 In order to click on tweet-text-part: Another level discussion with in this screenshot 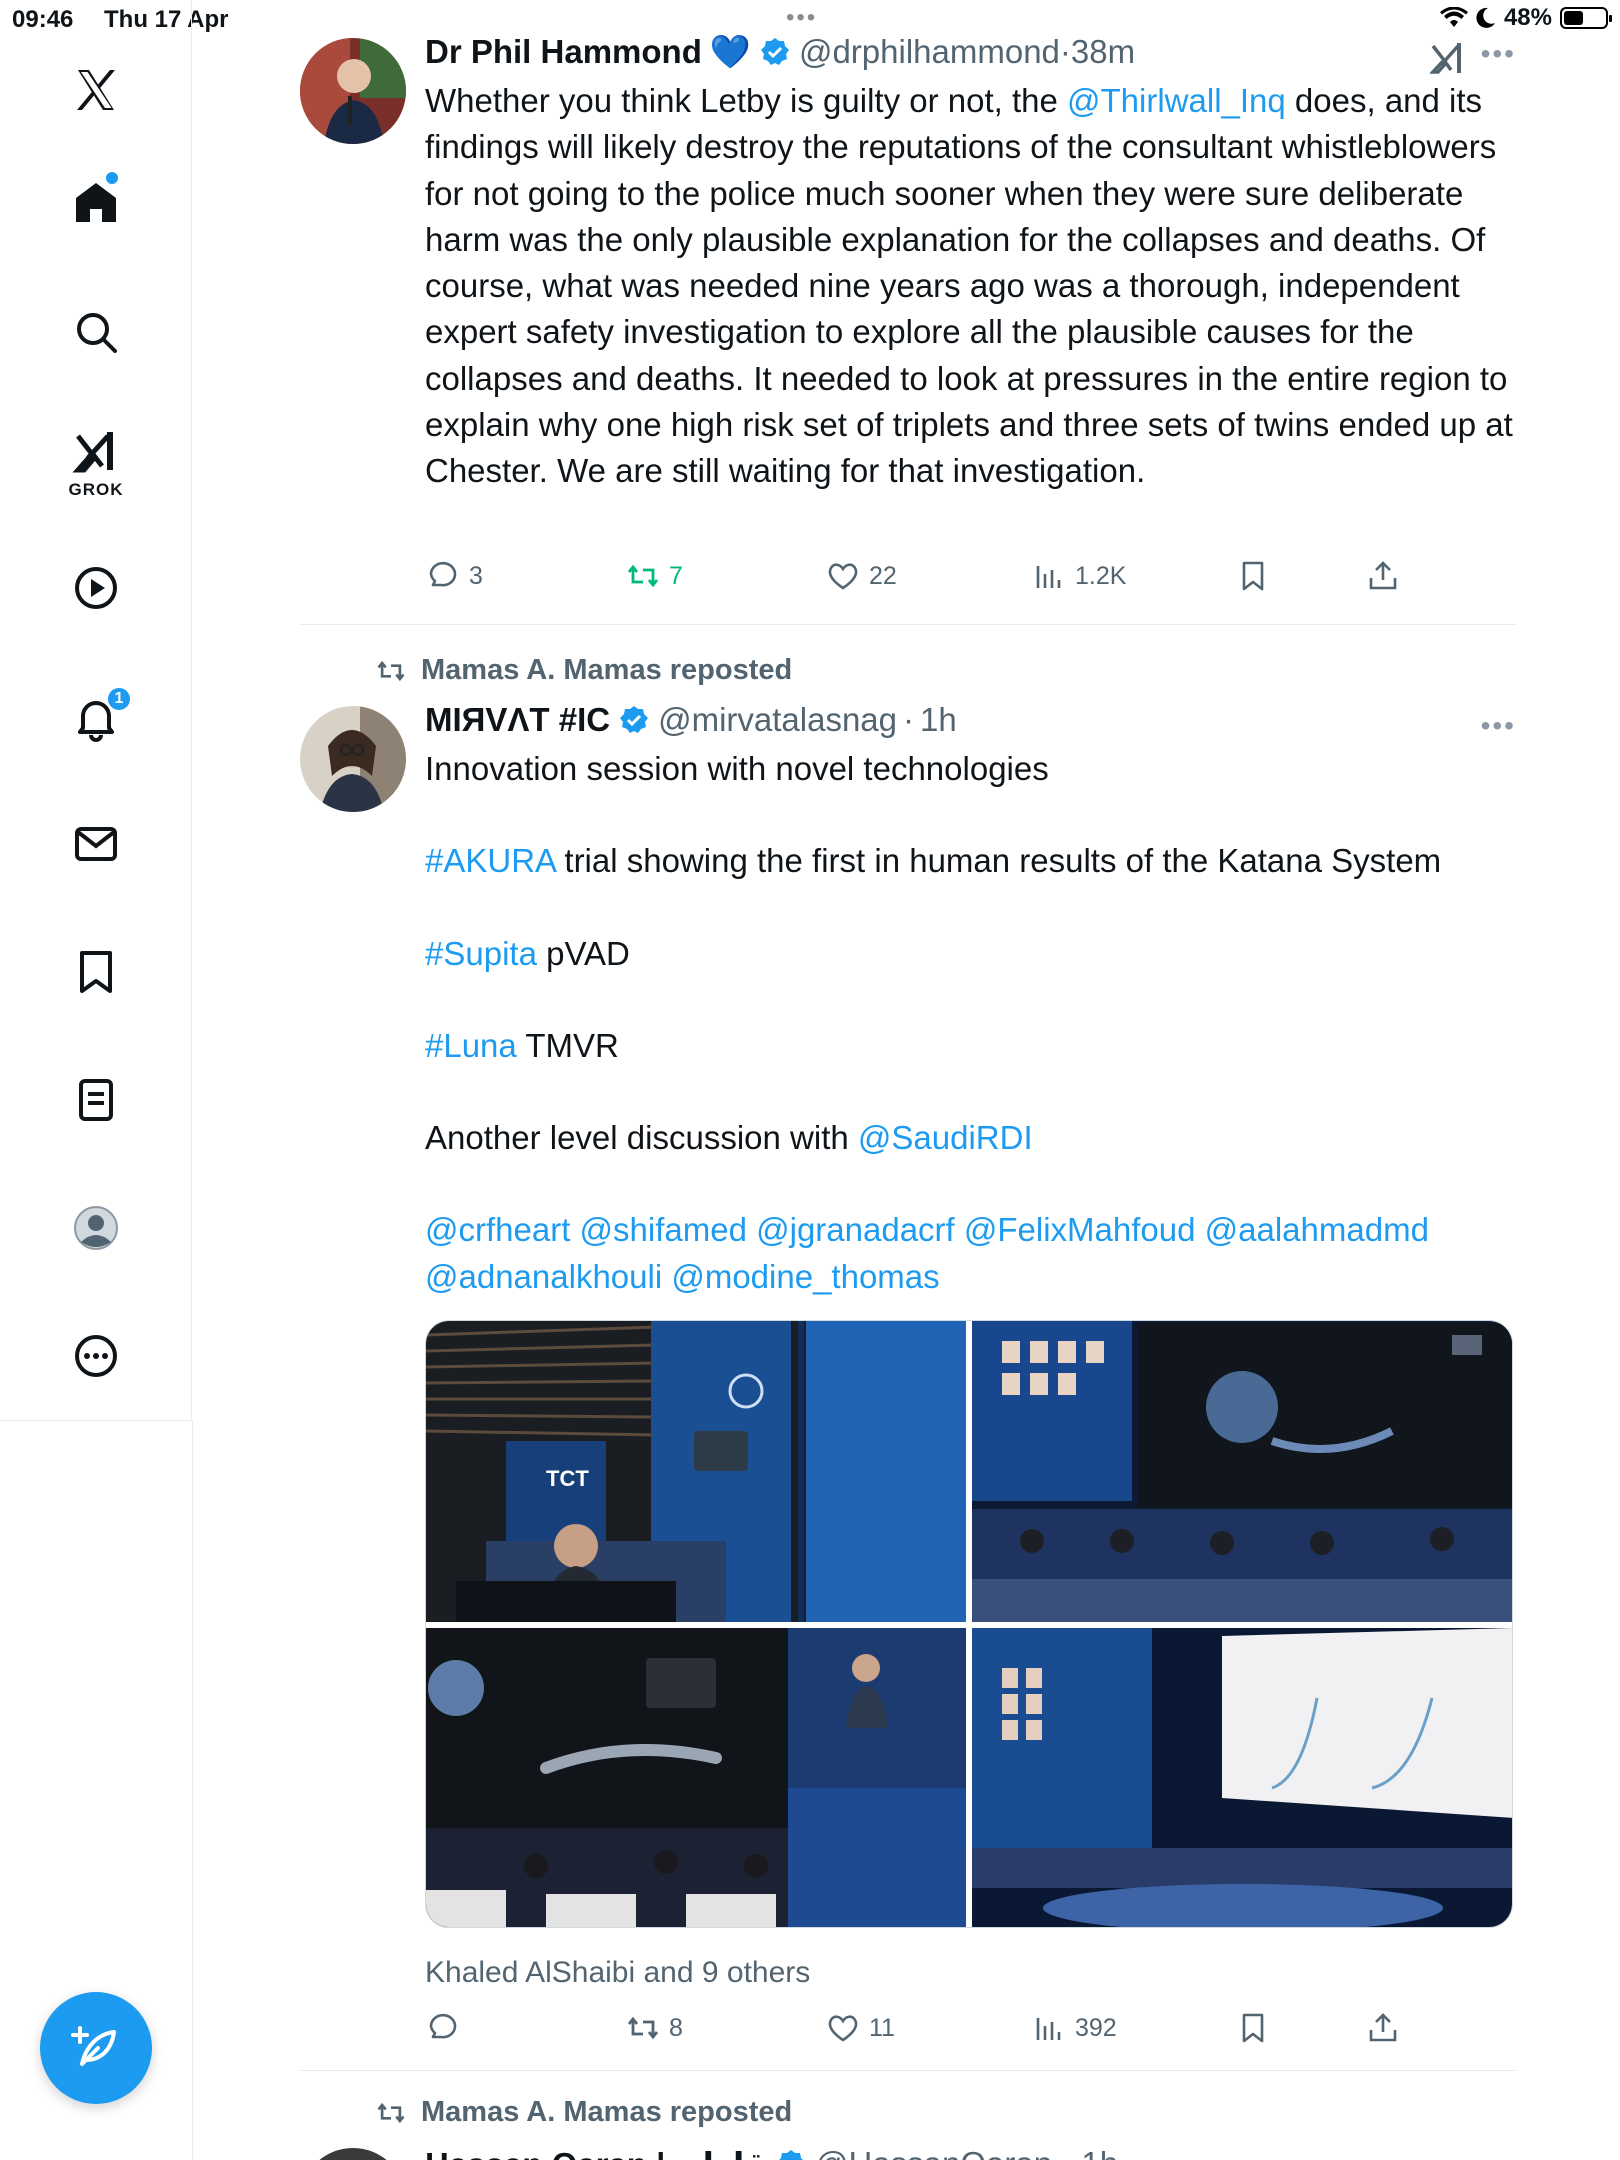, I will do `click(641, 1138)`.